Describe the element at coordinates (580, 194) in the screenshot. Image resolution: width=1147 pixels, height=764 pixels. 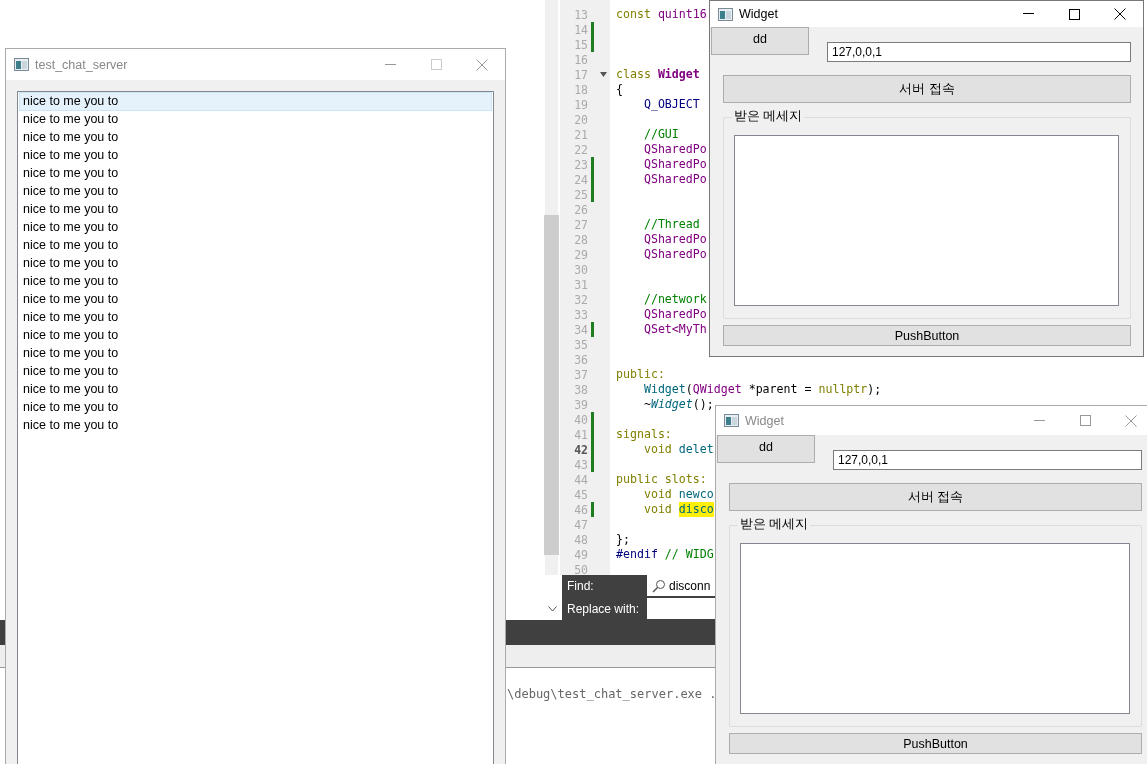
I see `line-number: 25` at that location.